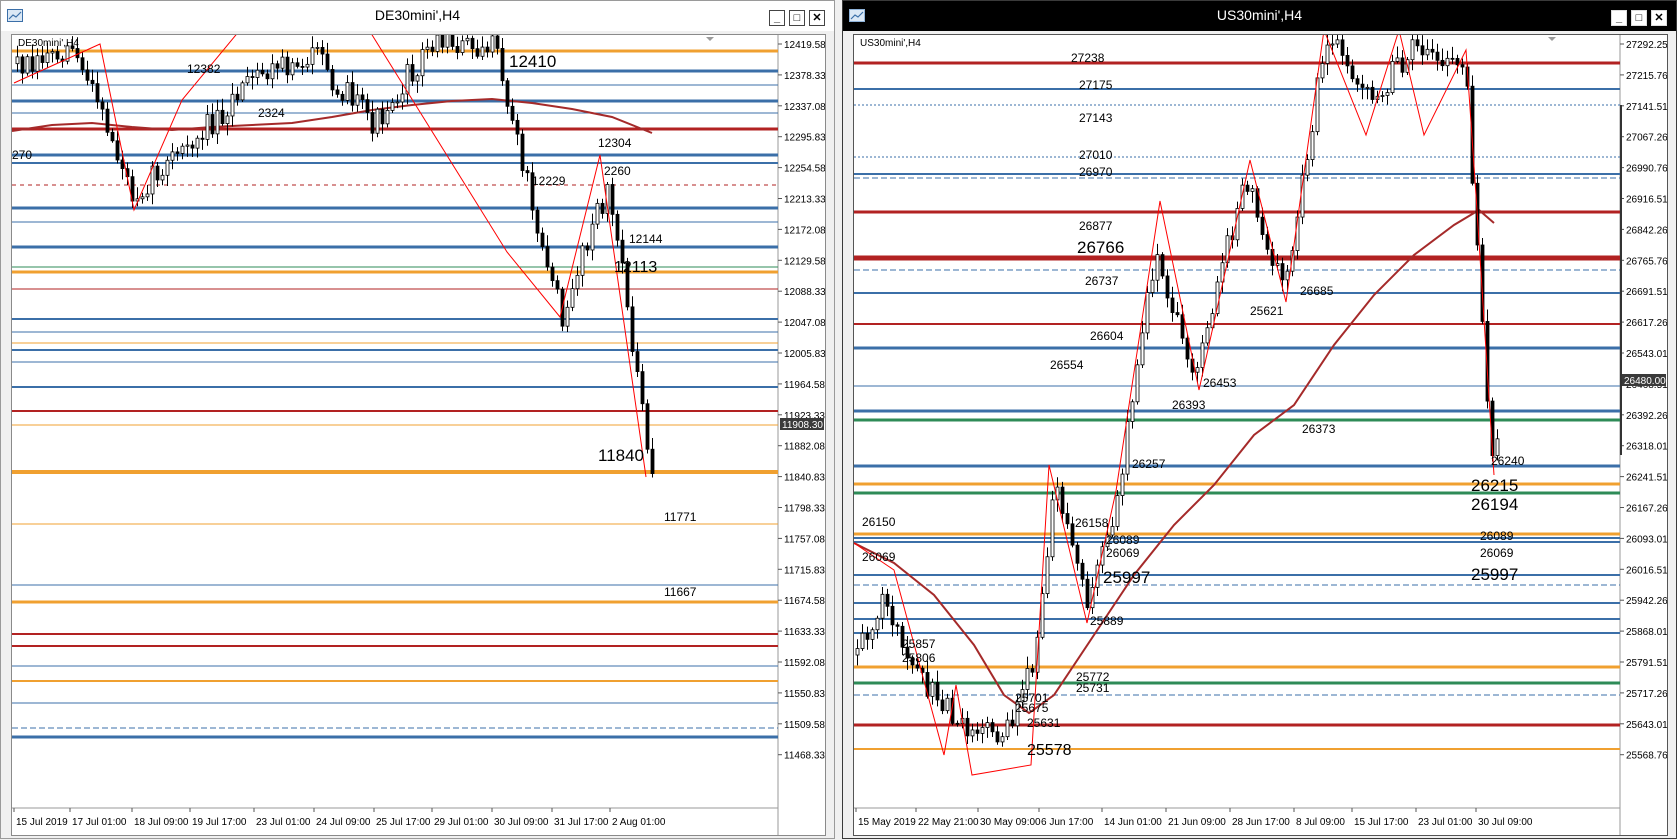 The width and height of the screenshot is (1677, 840). What do you see at coordinates (680, 517) in the screenshot?
I see `price-label: 11771` at bounding box center [680, 517].